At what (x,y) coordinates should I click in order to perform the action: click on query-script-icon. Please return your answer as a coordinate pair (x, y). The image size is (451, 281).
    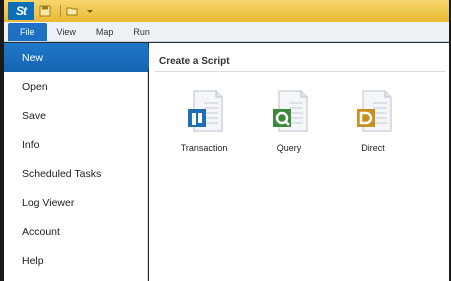
    Looking at the image, I should click on (290, 111).